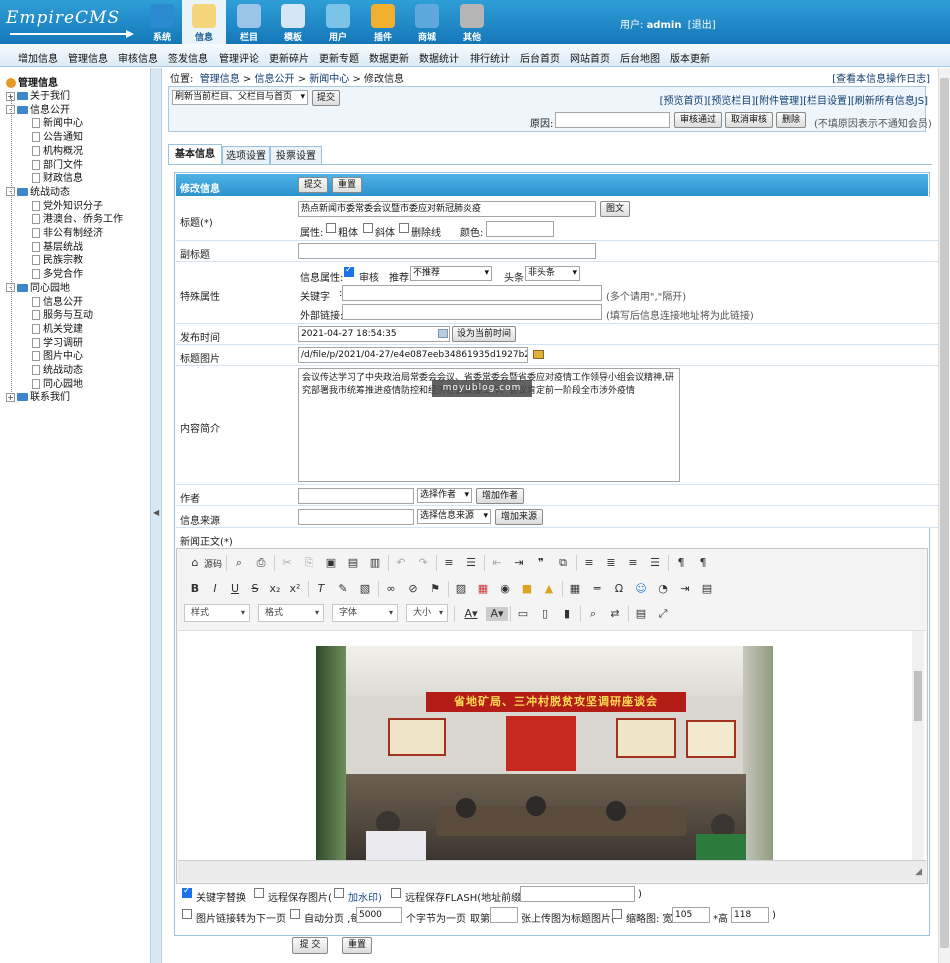 The width and height of the screenshot is (950, 963). I want to click on align-left-icon: ≡, so click(589, 563).